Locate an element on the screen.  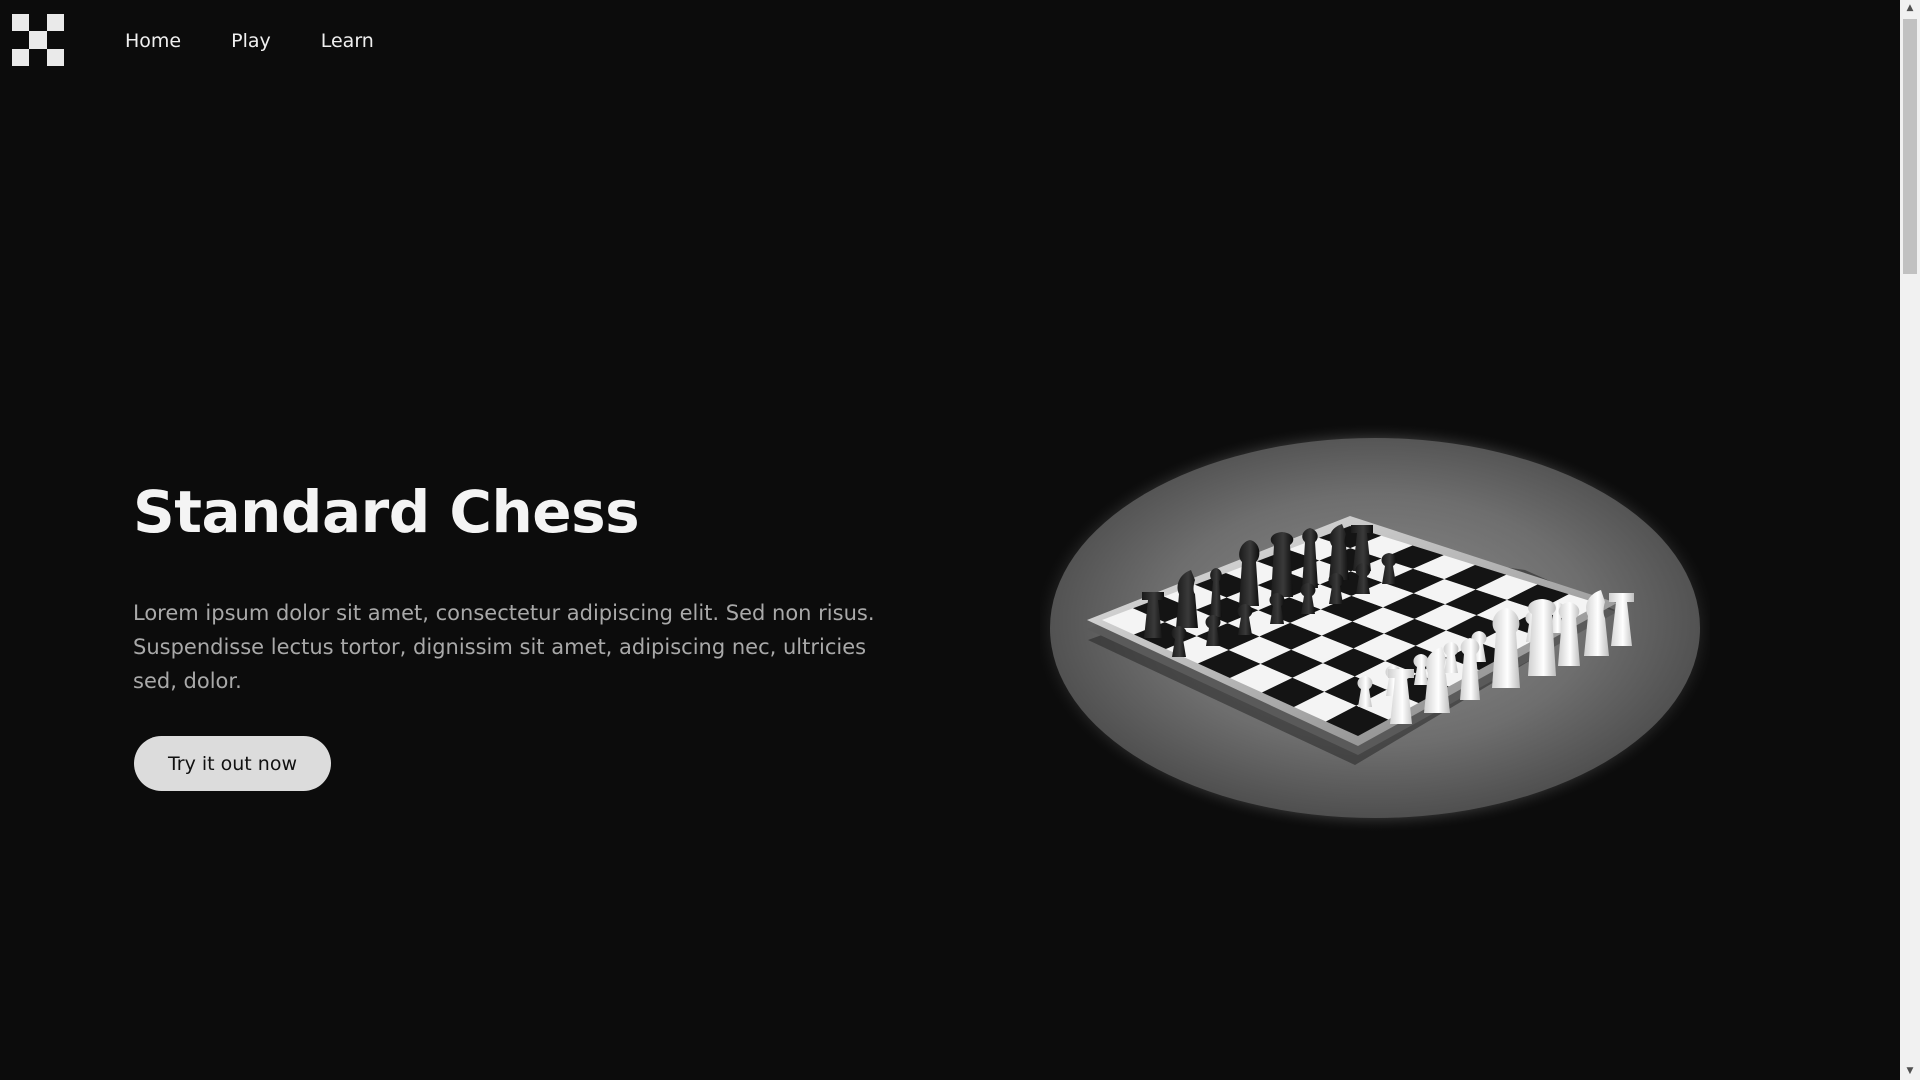
scroll-up-arrow-icon: ▲ is located at coordinates (1910, 8).